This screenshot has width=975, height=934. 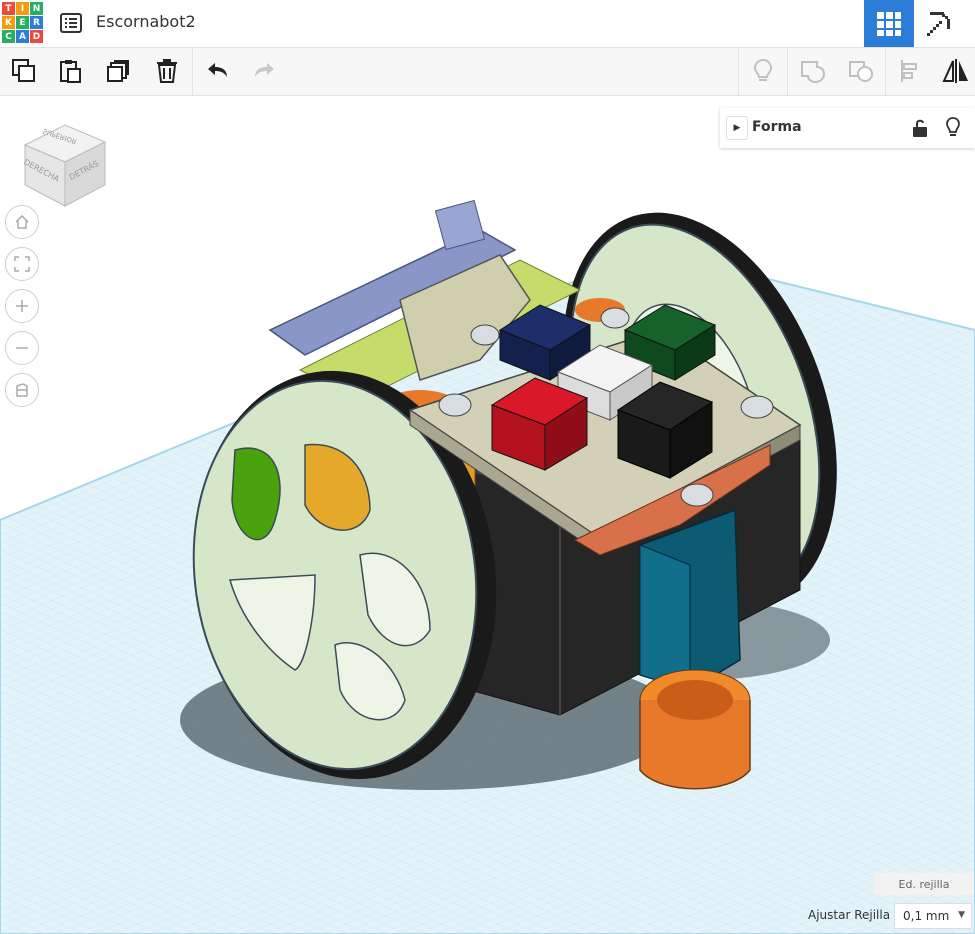 I want to click on logo-letter: N, so click(x=36, y=8).